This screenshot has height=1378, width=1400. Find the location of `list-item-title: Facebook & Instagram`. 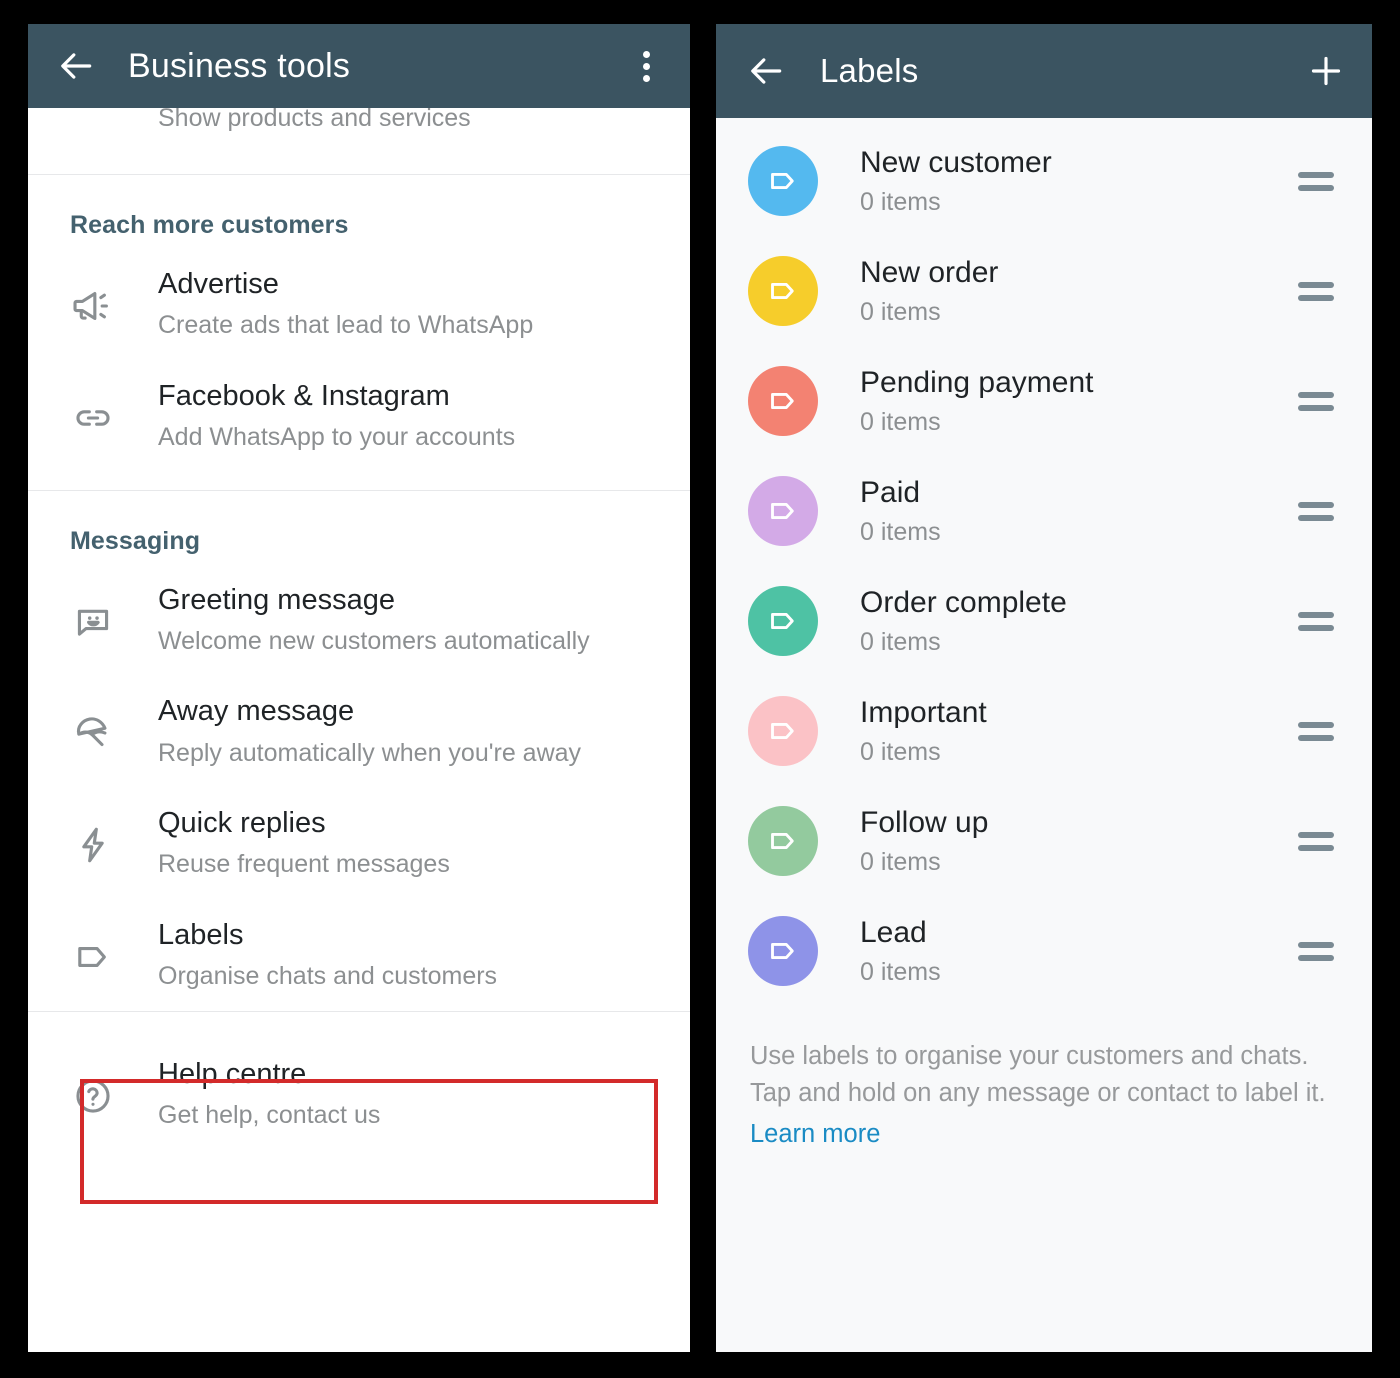

list-item-title: Facebook & Instagram is located at coordinates (304, 395).